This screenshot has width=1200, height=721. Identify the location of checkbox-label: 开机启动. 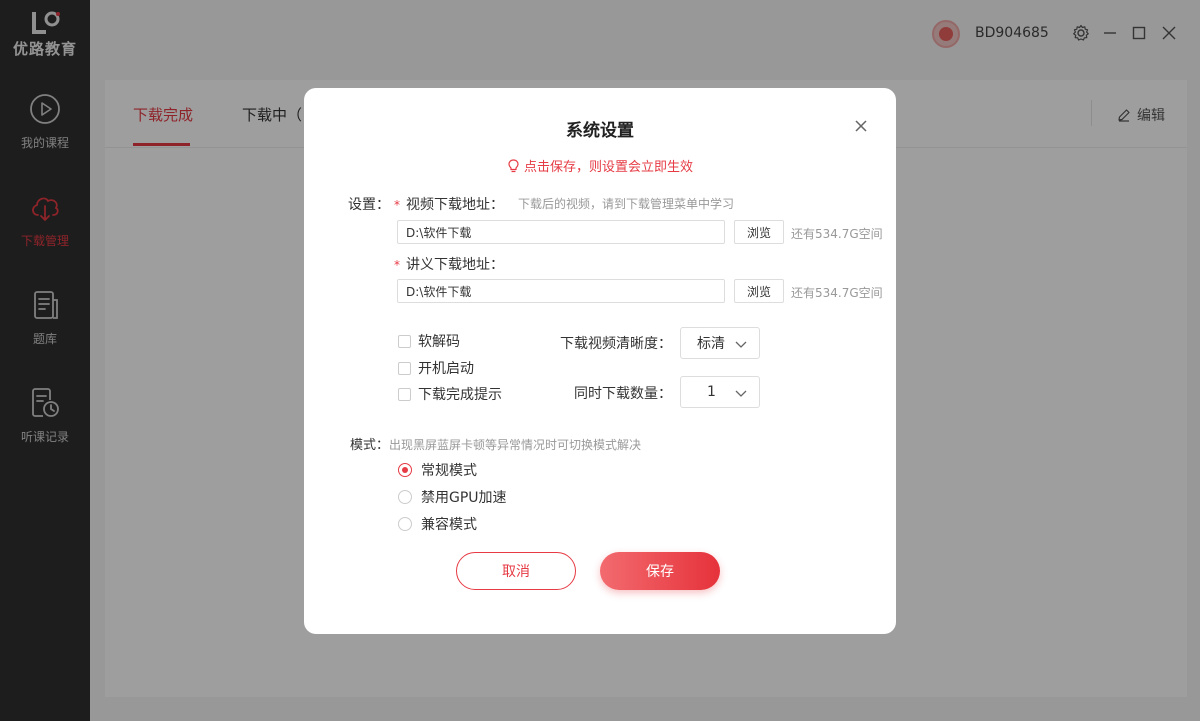
(446, 369).